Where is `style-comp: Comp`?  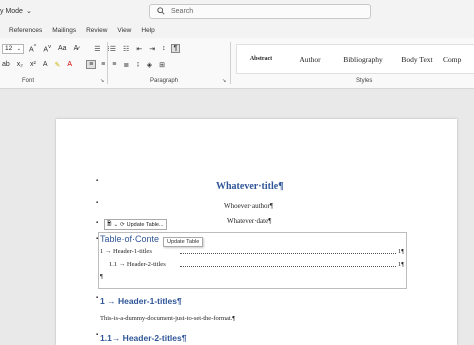
style-comp: Comp is located at coordinates (458, 59).